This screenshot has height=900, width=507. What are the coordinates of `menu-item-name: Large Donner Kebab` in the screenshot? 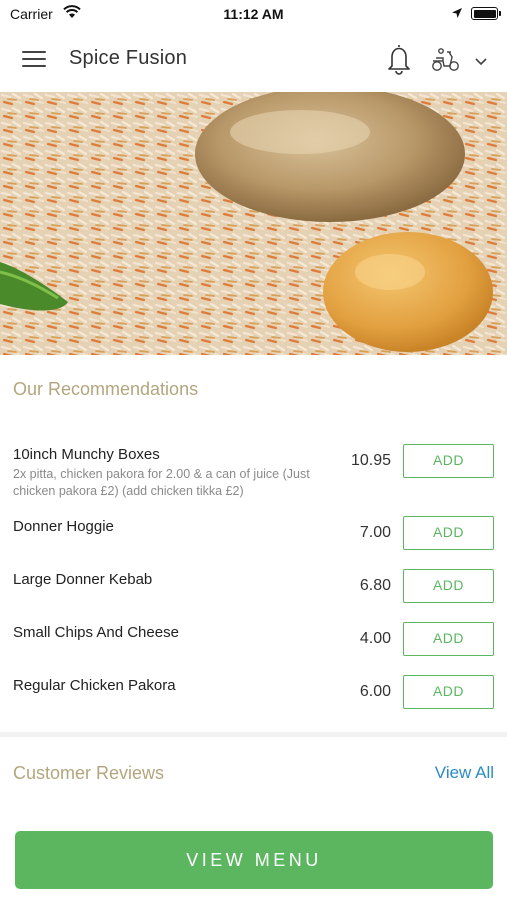 It's located at (83, 579).